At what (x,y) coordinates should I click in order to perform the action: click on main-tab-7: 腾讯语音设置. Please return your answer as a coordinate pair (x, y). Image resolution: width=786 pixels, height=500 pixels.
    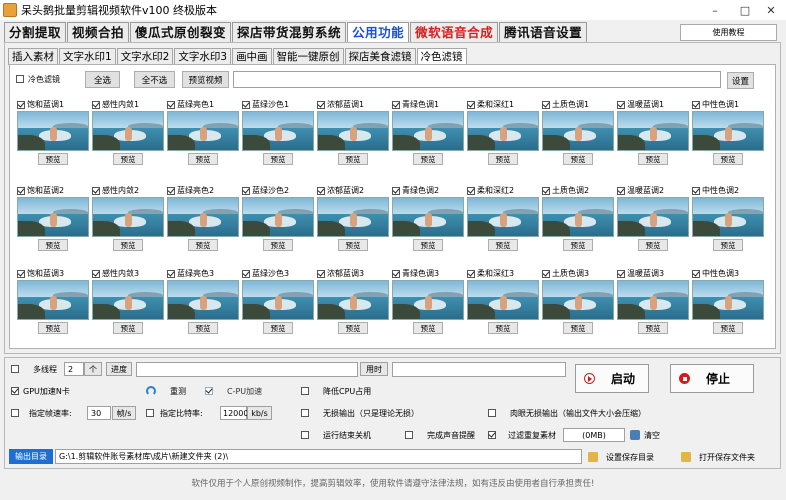
    Looking at the image, I should click on (543, 32).